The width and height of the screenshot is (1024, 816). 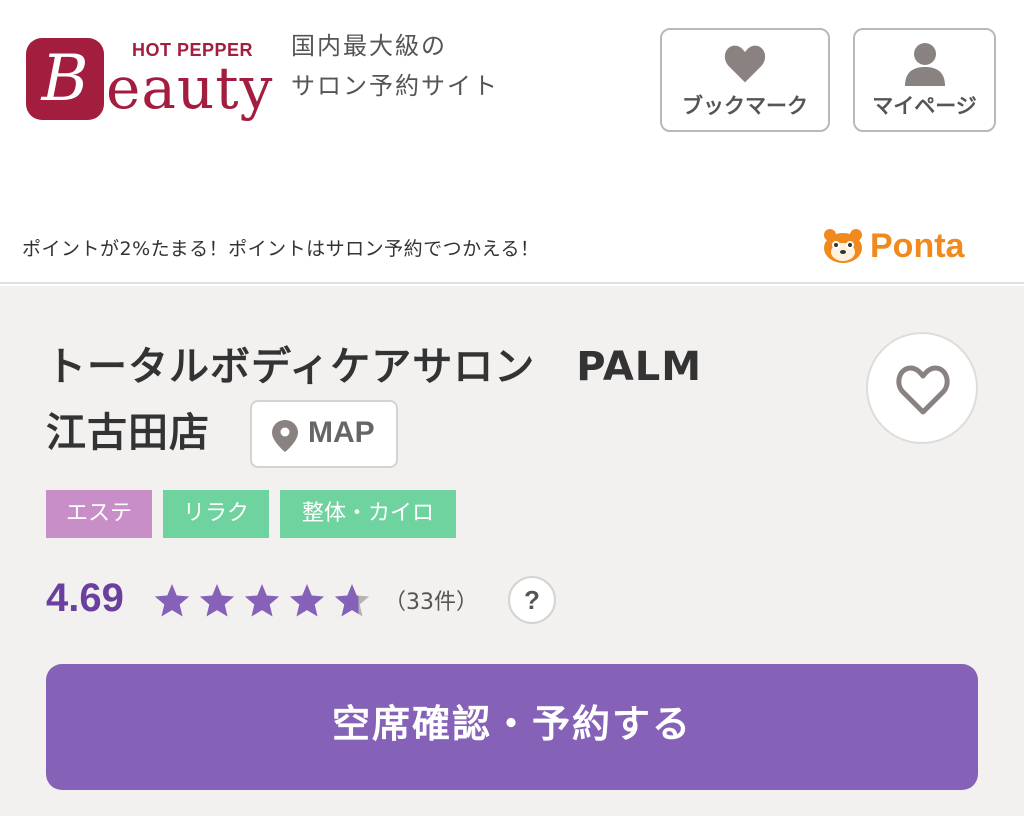 I want to click on salon-name-line2: 江古田店, so click(x=128, y=433).